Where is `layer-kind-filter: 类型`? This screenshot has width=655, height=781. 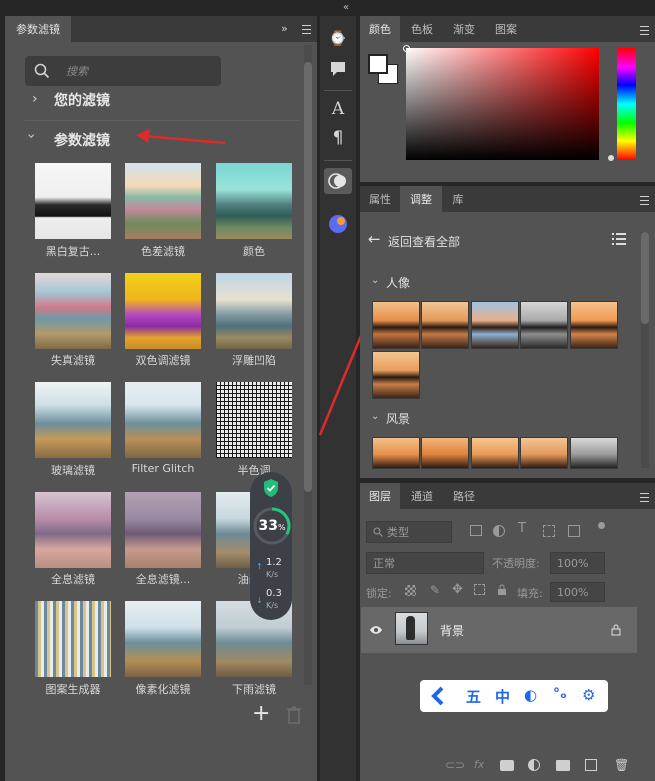 layer-kind-filter: 类型 is located at coordinates (409, 532).